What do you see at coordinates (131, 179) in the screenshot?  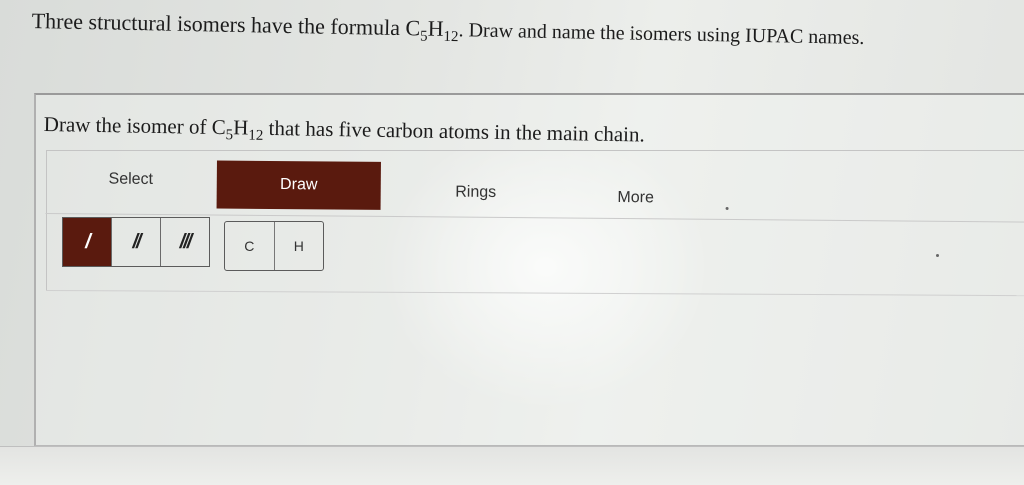 I see `tab-select: Select` at bounding box center [131, 179].